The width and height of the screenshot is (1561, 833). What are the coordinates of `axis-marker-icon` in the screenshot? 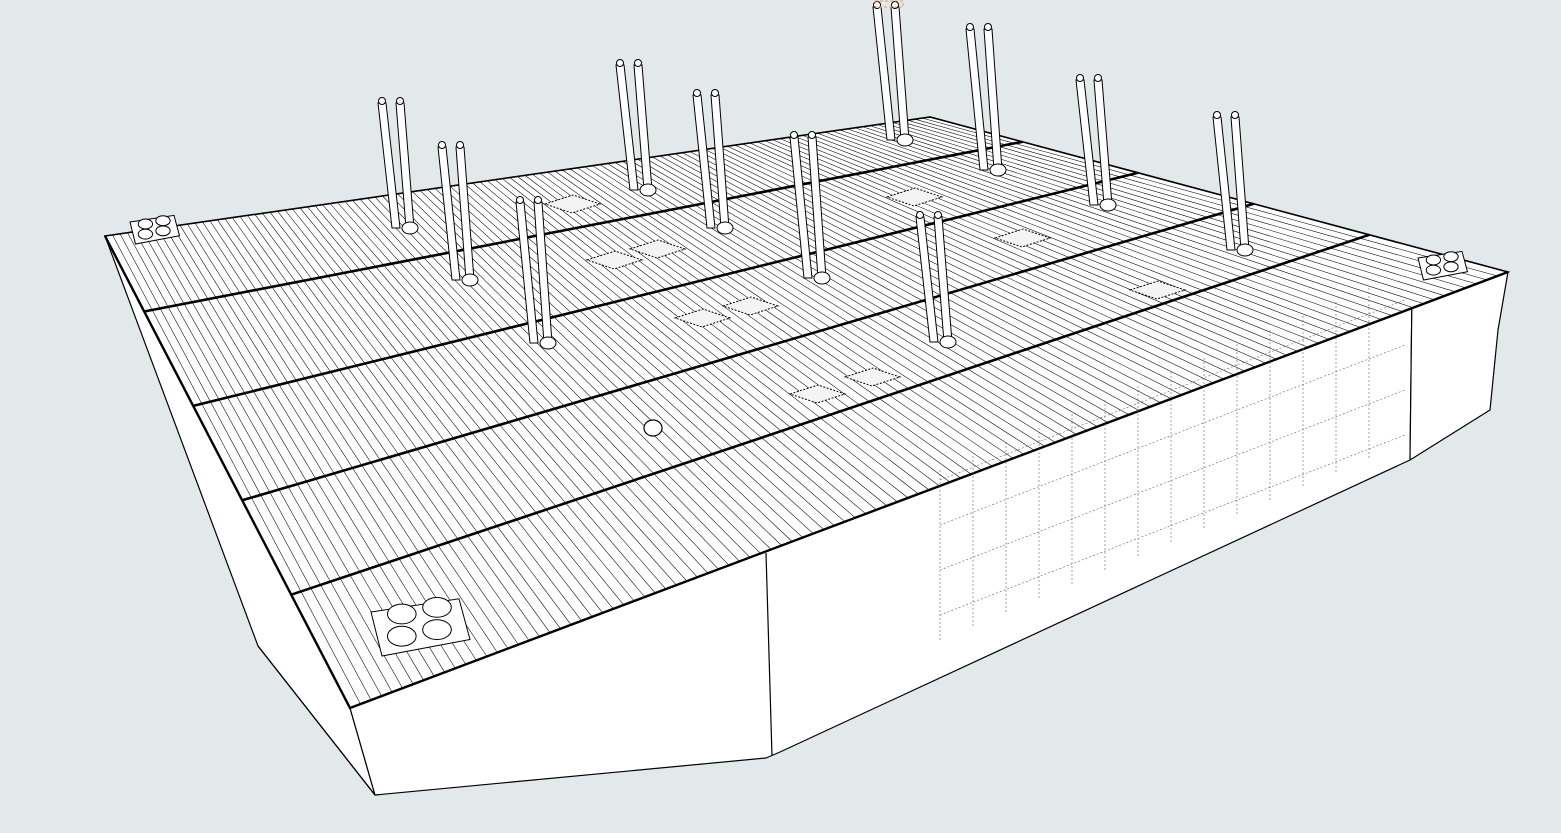 It's located at (889, 4).